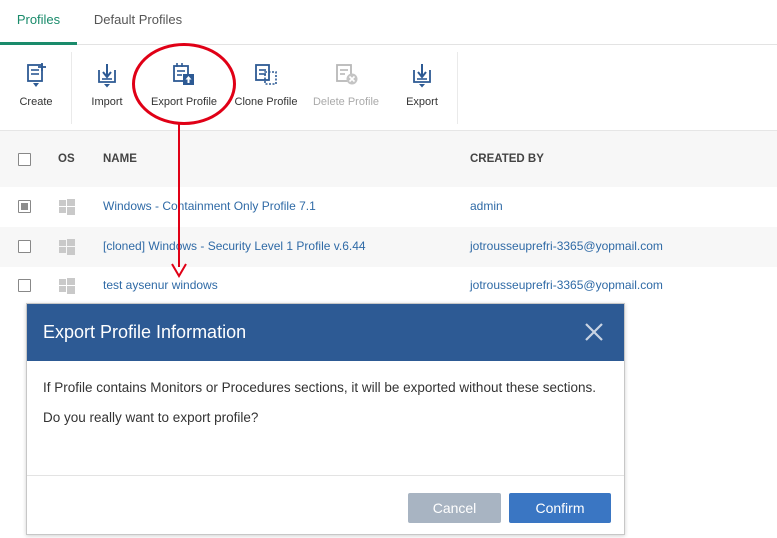  I want to click on cancel-button: Cancel, so click(454, 508).